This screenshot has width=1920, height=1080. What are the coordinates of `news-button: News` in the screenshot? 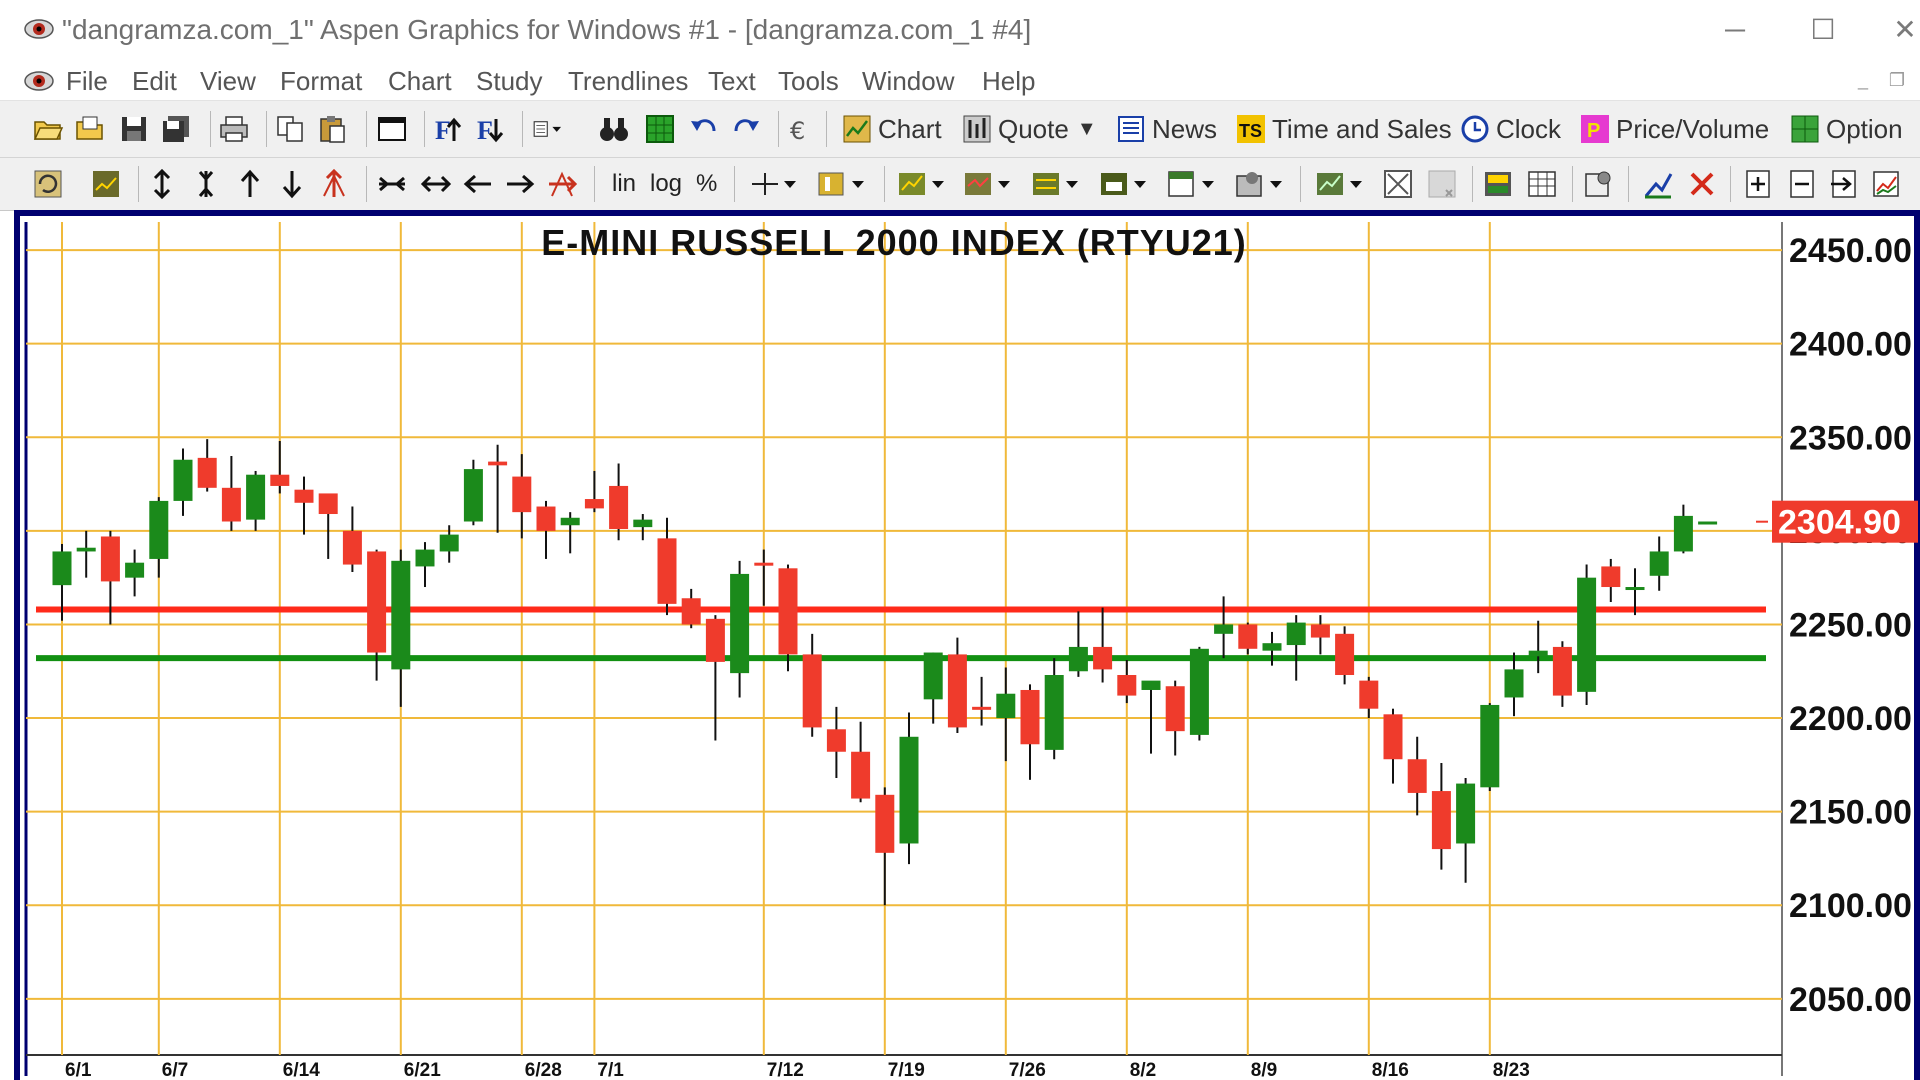 It's located at (1166, 129).